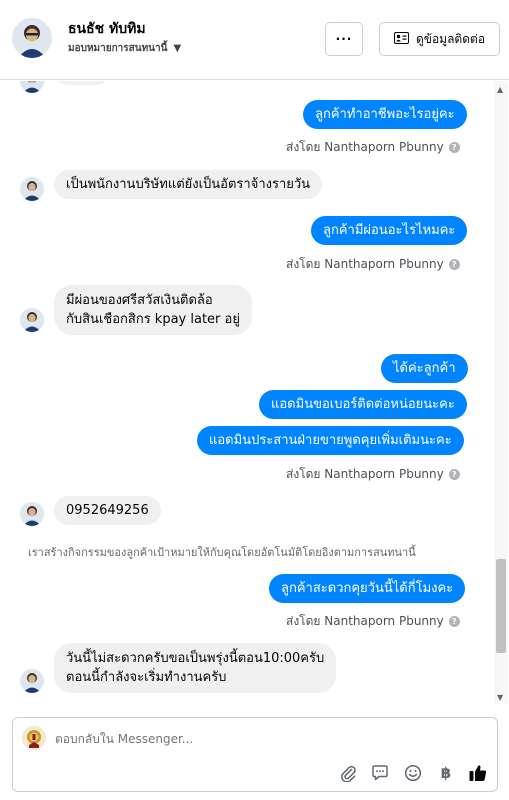 Image resolution: width=509 pixels, height=800 pixels. Describe the element at coordinates (478, 773) in the screenshot. I see `thumbs-up-icon` at that location.